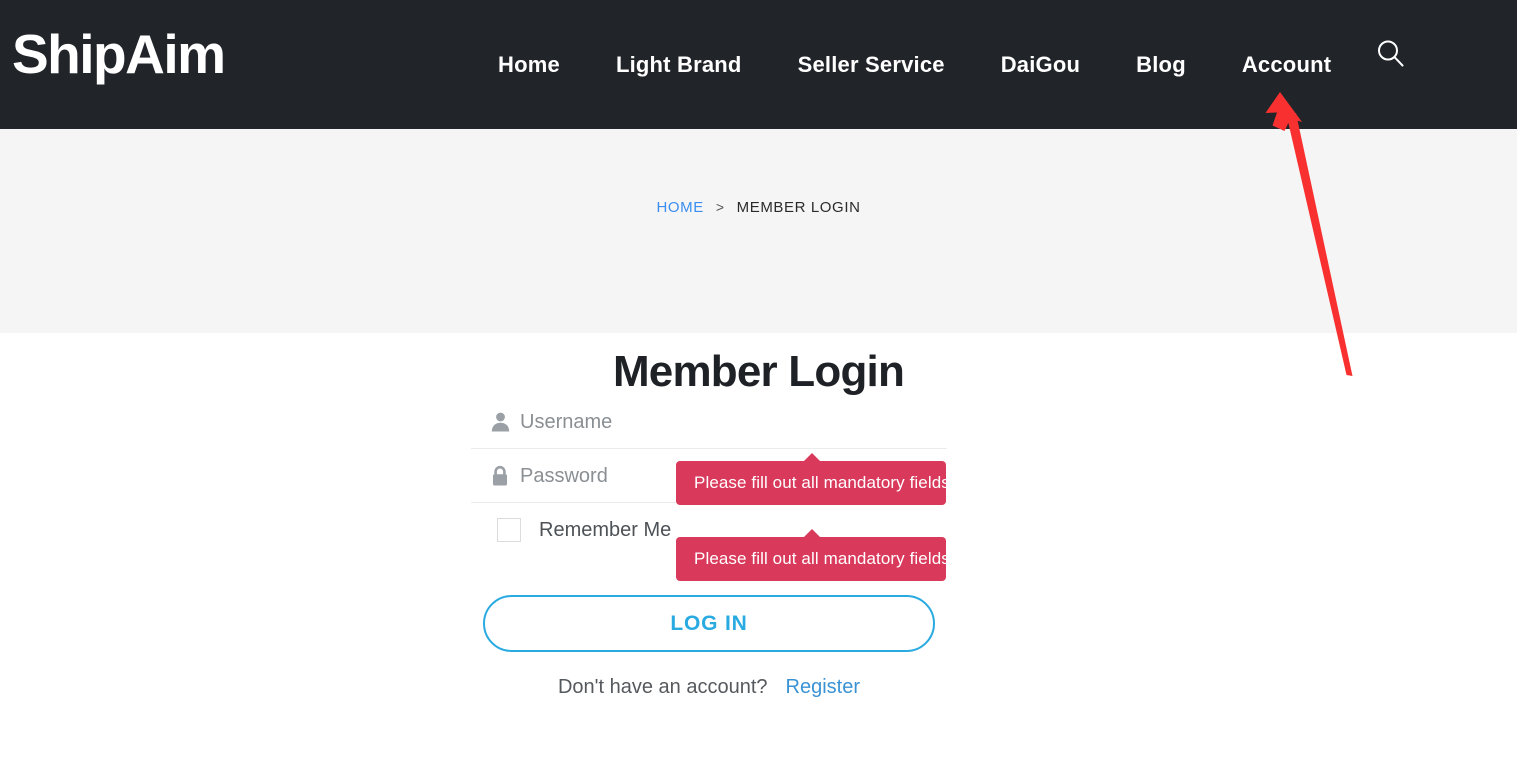 The image size is (1517, 765). I want to click on nav-item-blog: Blog, so click(1161, 64).